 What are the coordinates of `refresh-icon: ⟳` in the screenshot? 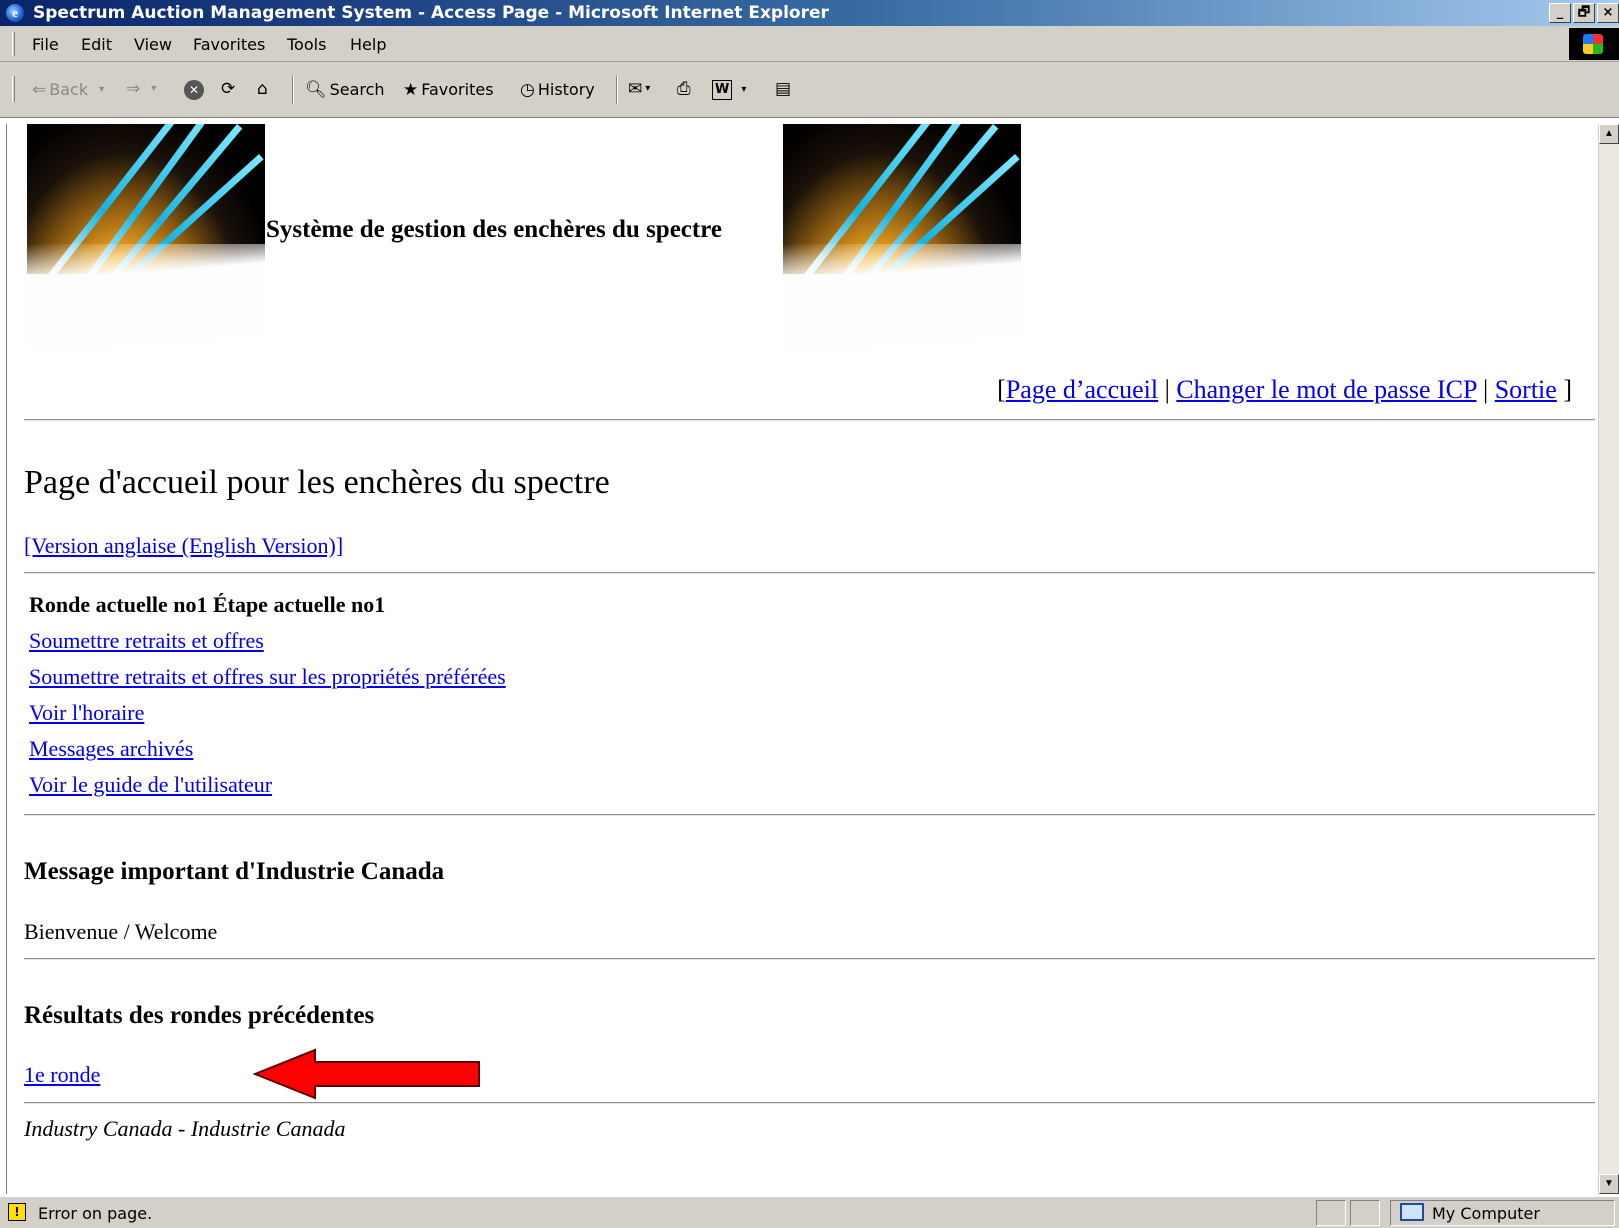 It's located at (228, 89).